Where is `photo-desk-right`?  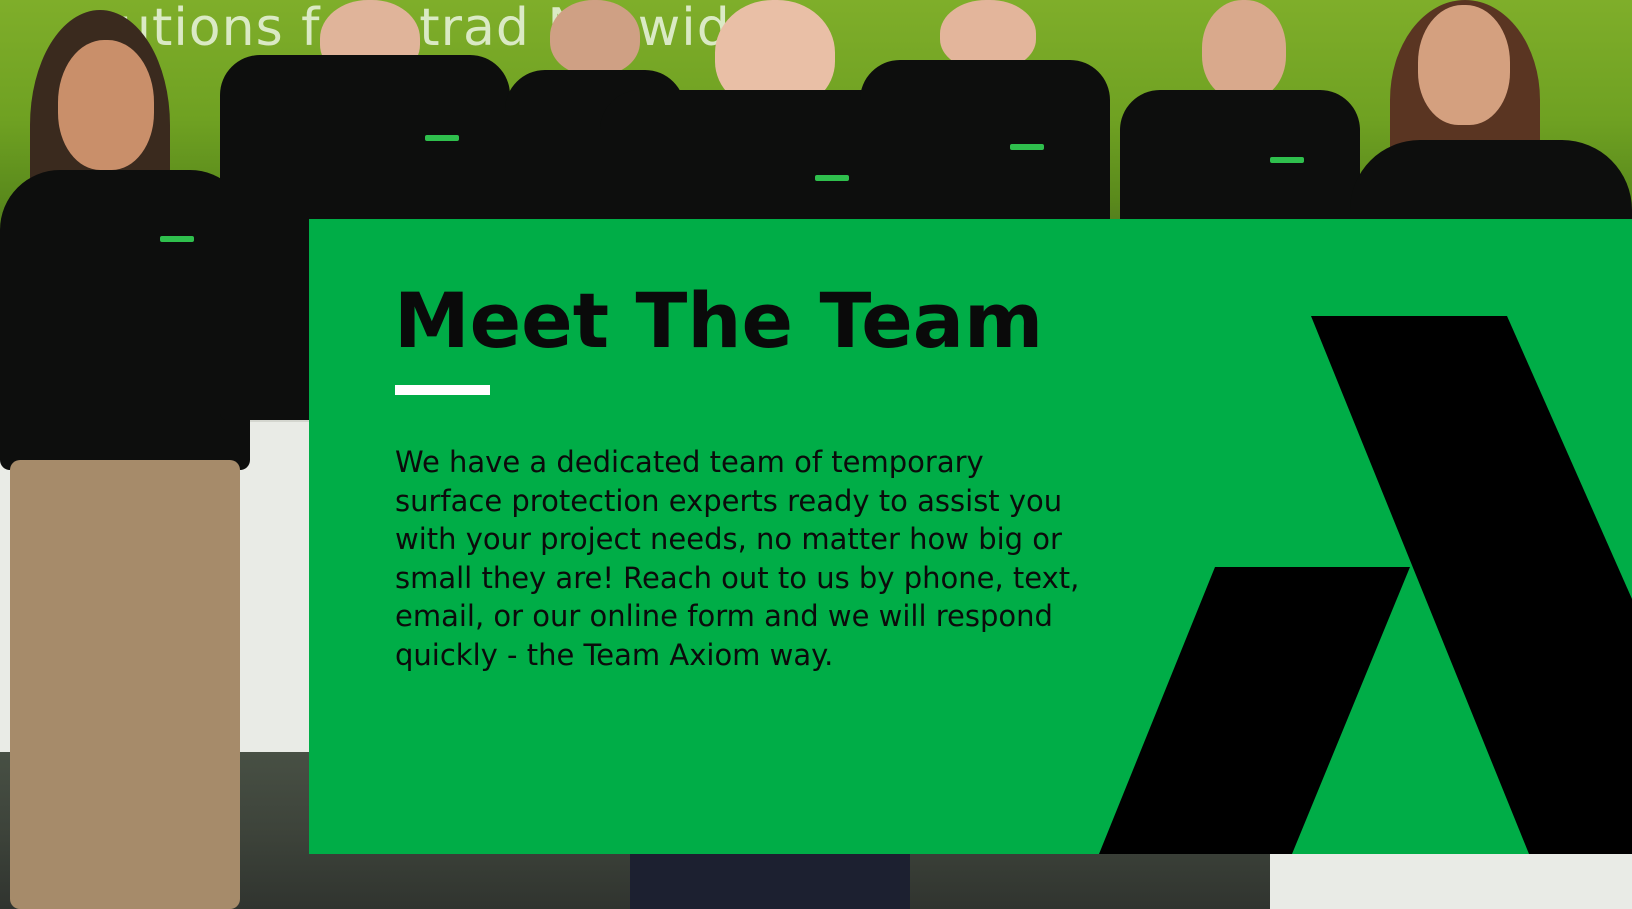 photo-desk-right is located at coordinates (1451, 879).